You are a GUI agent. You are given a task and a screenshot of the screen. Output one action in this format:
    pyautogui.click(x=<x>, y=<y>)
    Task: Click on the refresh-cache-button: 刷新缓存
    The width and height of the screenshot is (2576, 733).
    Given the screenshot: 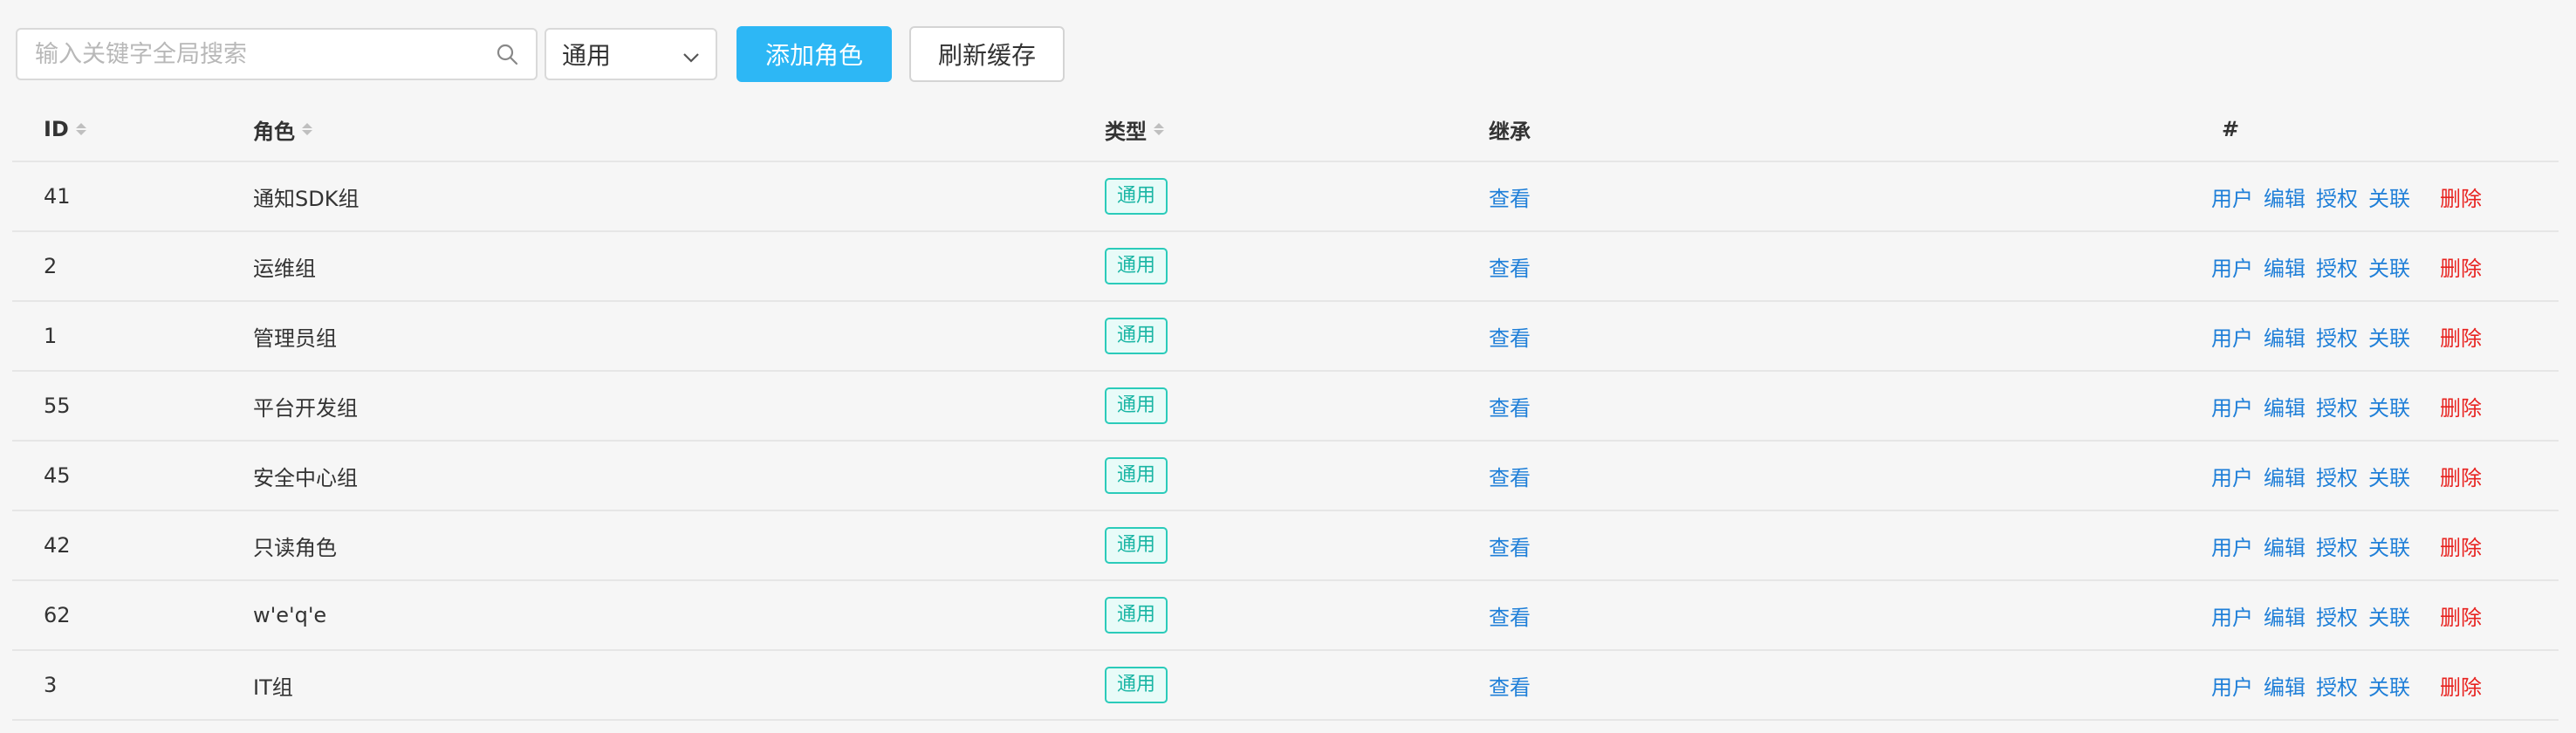 What is the action you would take?
    pyautogui.click(x=987, y=54)
    